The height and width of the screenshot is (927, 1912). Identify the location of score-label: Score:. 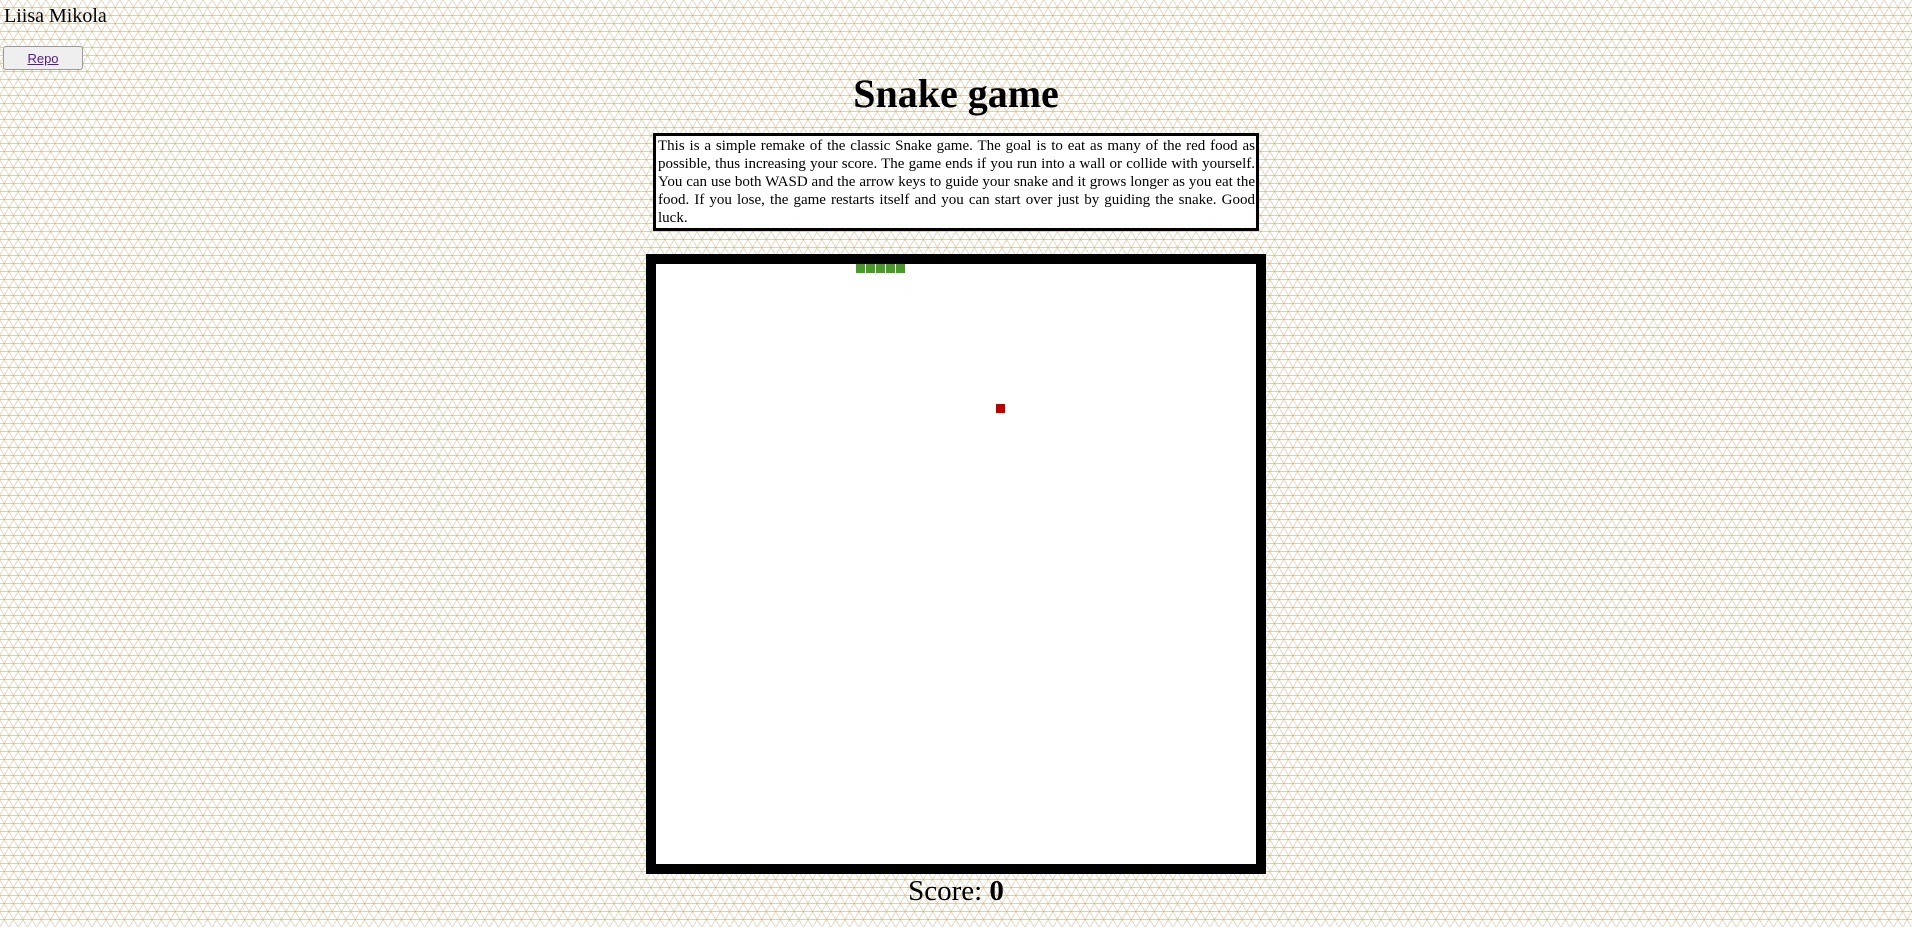
(945, 891).